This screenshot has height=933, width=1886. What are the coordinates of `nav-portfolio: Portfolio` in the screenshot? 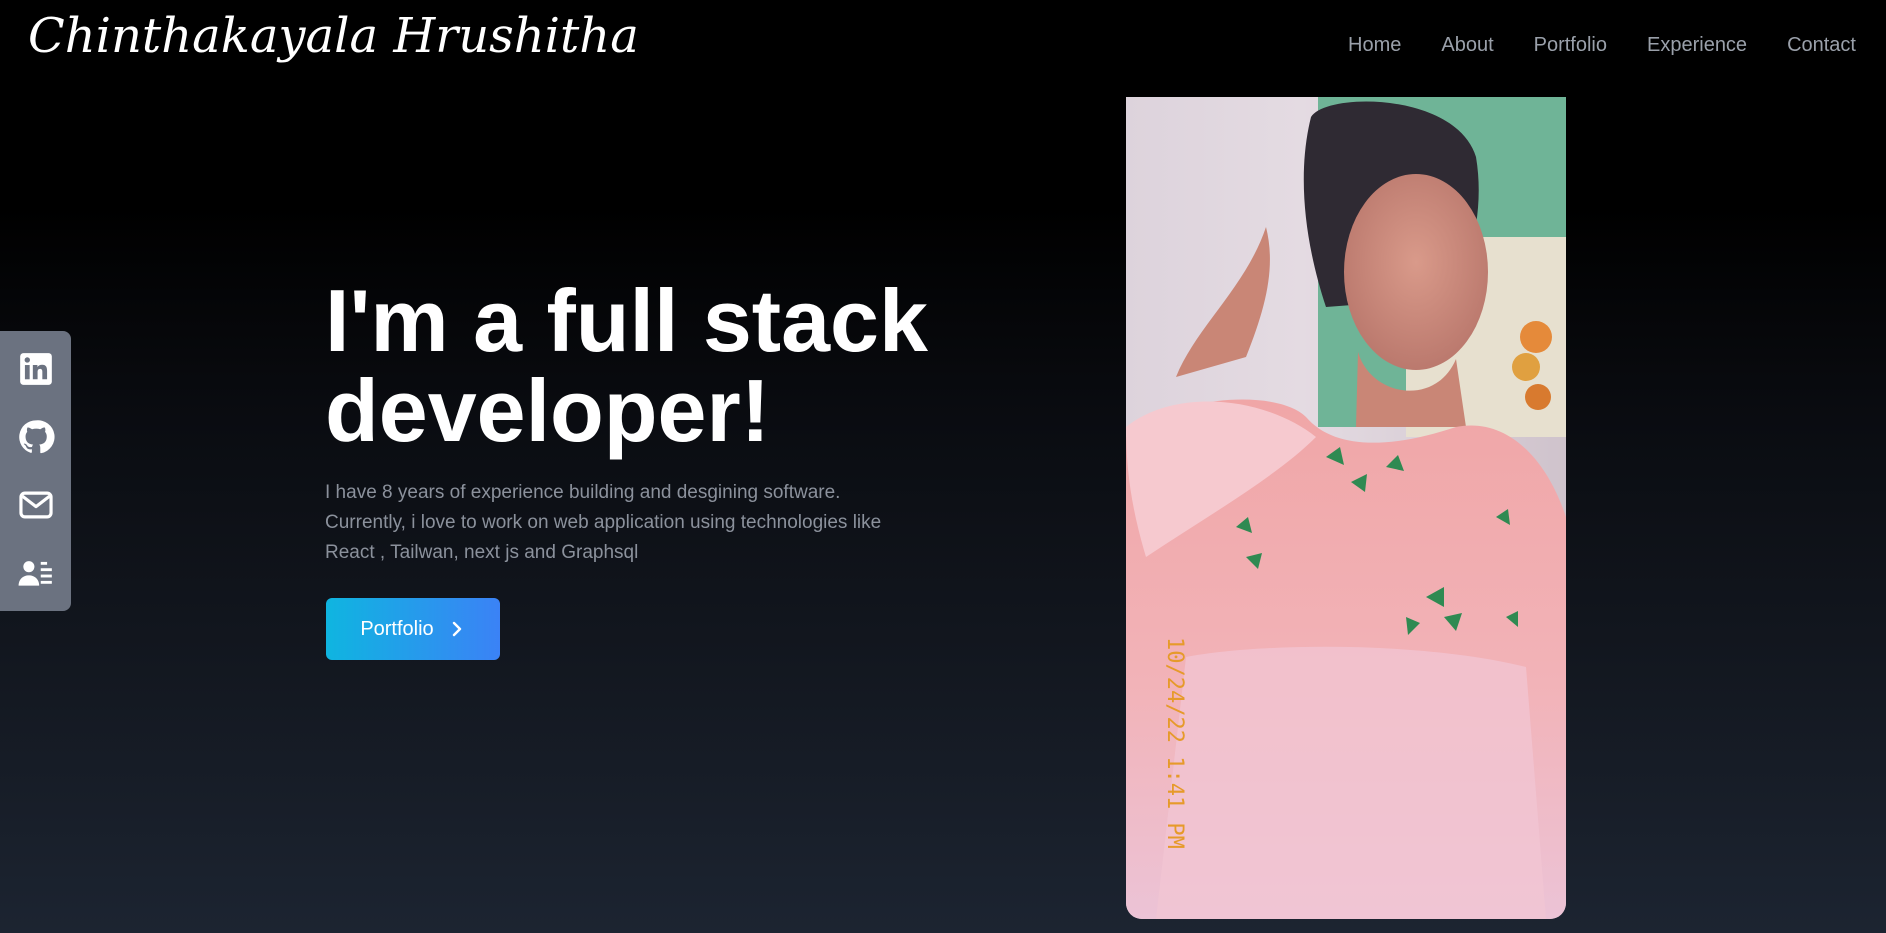 It's located at (1570, 45).